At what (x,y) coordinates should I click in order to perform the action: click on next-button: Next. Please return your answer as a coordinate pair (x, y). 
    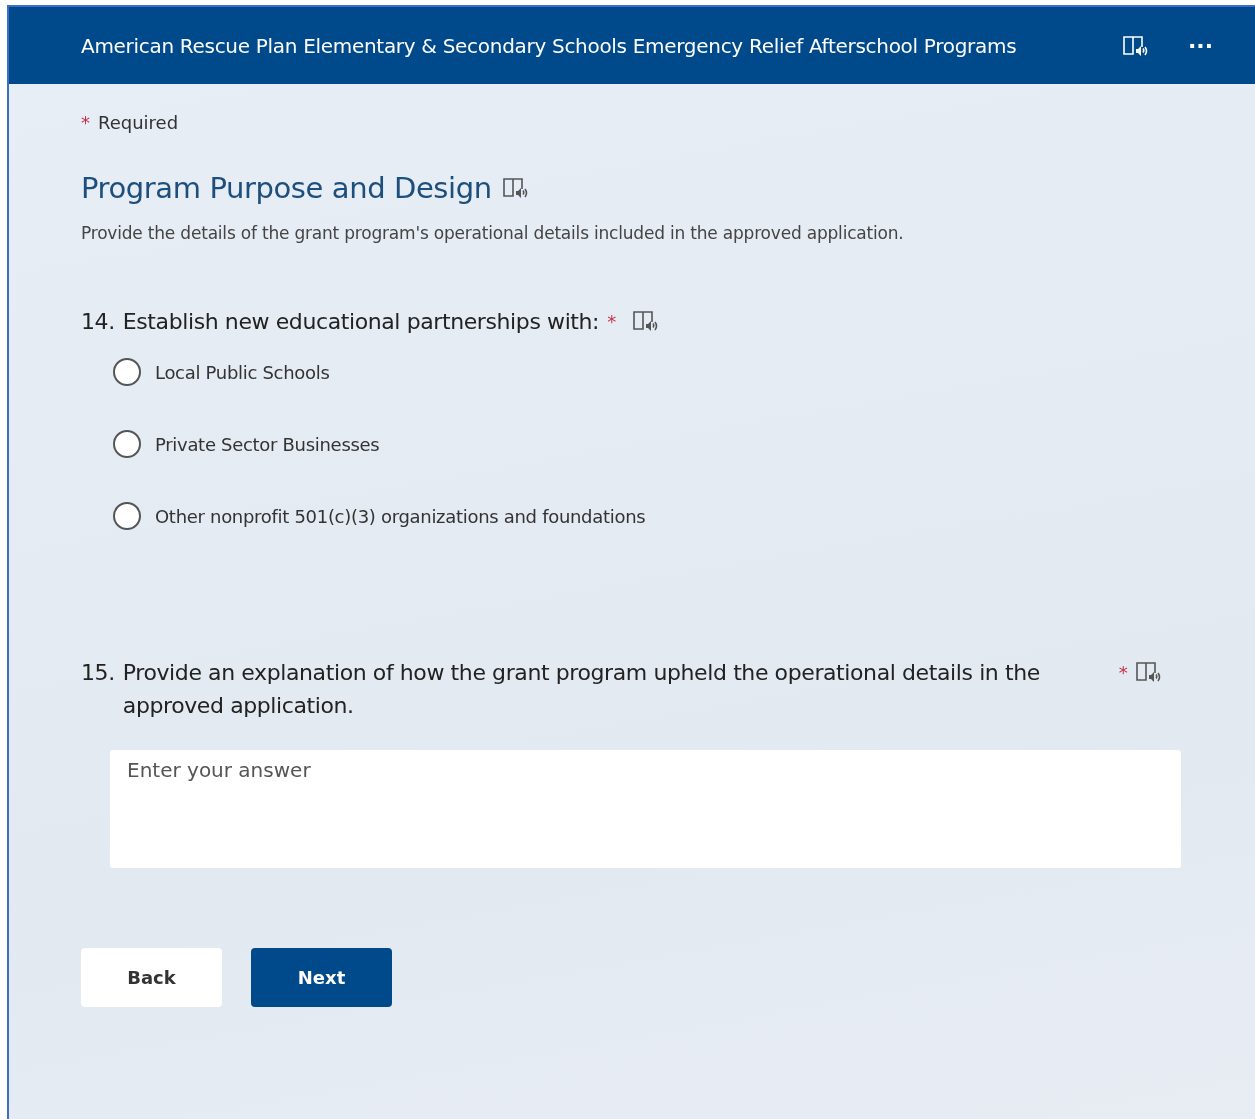
    Looking at the image, I should click on (321, 977).